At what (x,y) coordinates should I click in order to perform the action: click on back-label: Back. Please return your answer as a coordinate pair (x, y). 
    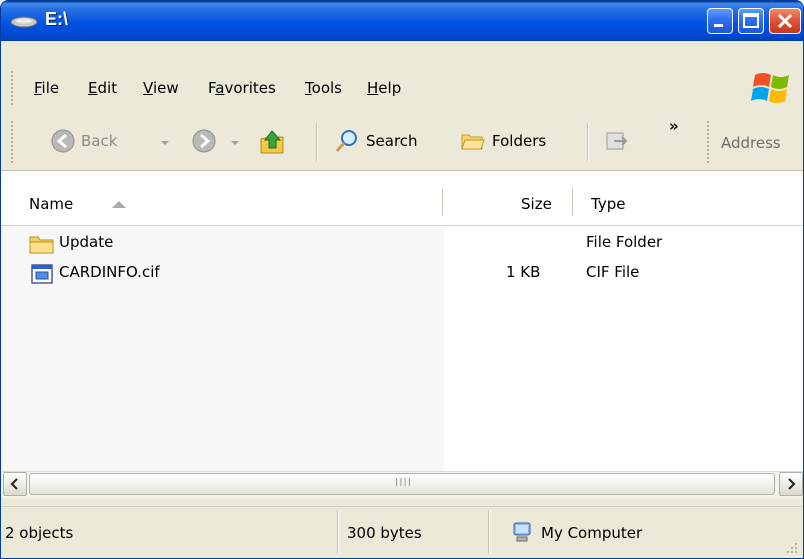
    Looking at the image, I should click on (99, 141).